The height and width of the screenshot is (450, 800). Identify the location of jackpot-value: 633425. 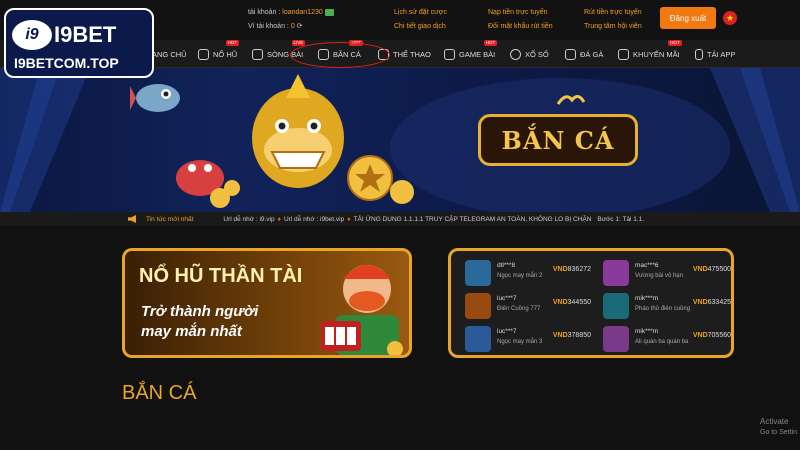
(719, 302).